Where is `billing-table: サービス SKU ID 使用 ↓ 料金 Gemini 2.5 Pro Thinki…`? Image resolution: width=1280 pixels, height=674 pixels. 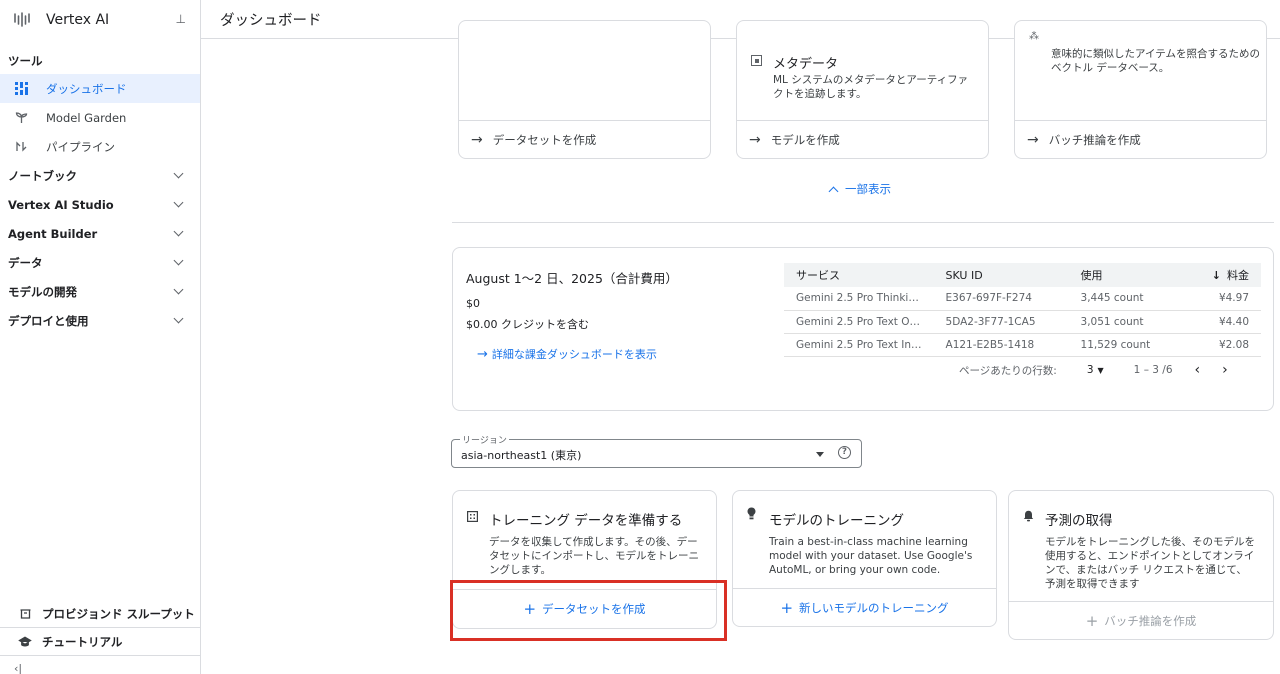
billing-table: サービス SKU ID 使用 ↓ 料金 Gemini 2.5 Pro Thinki… is located at coordinates (1022, 310).